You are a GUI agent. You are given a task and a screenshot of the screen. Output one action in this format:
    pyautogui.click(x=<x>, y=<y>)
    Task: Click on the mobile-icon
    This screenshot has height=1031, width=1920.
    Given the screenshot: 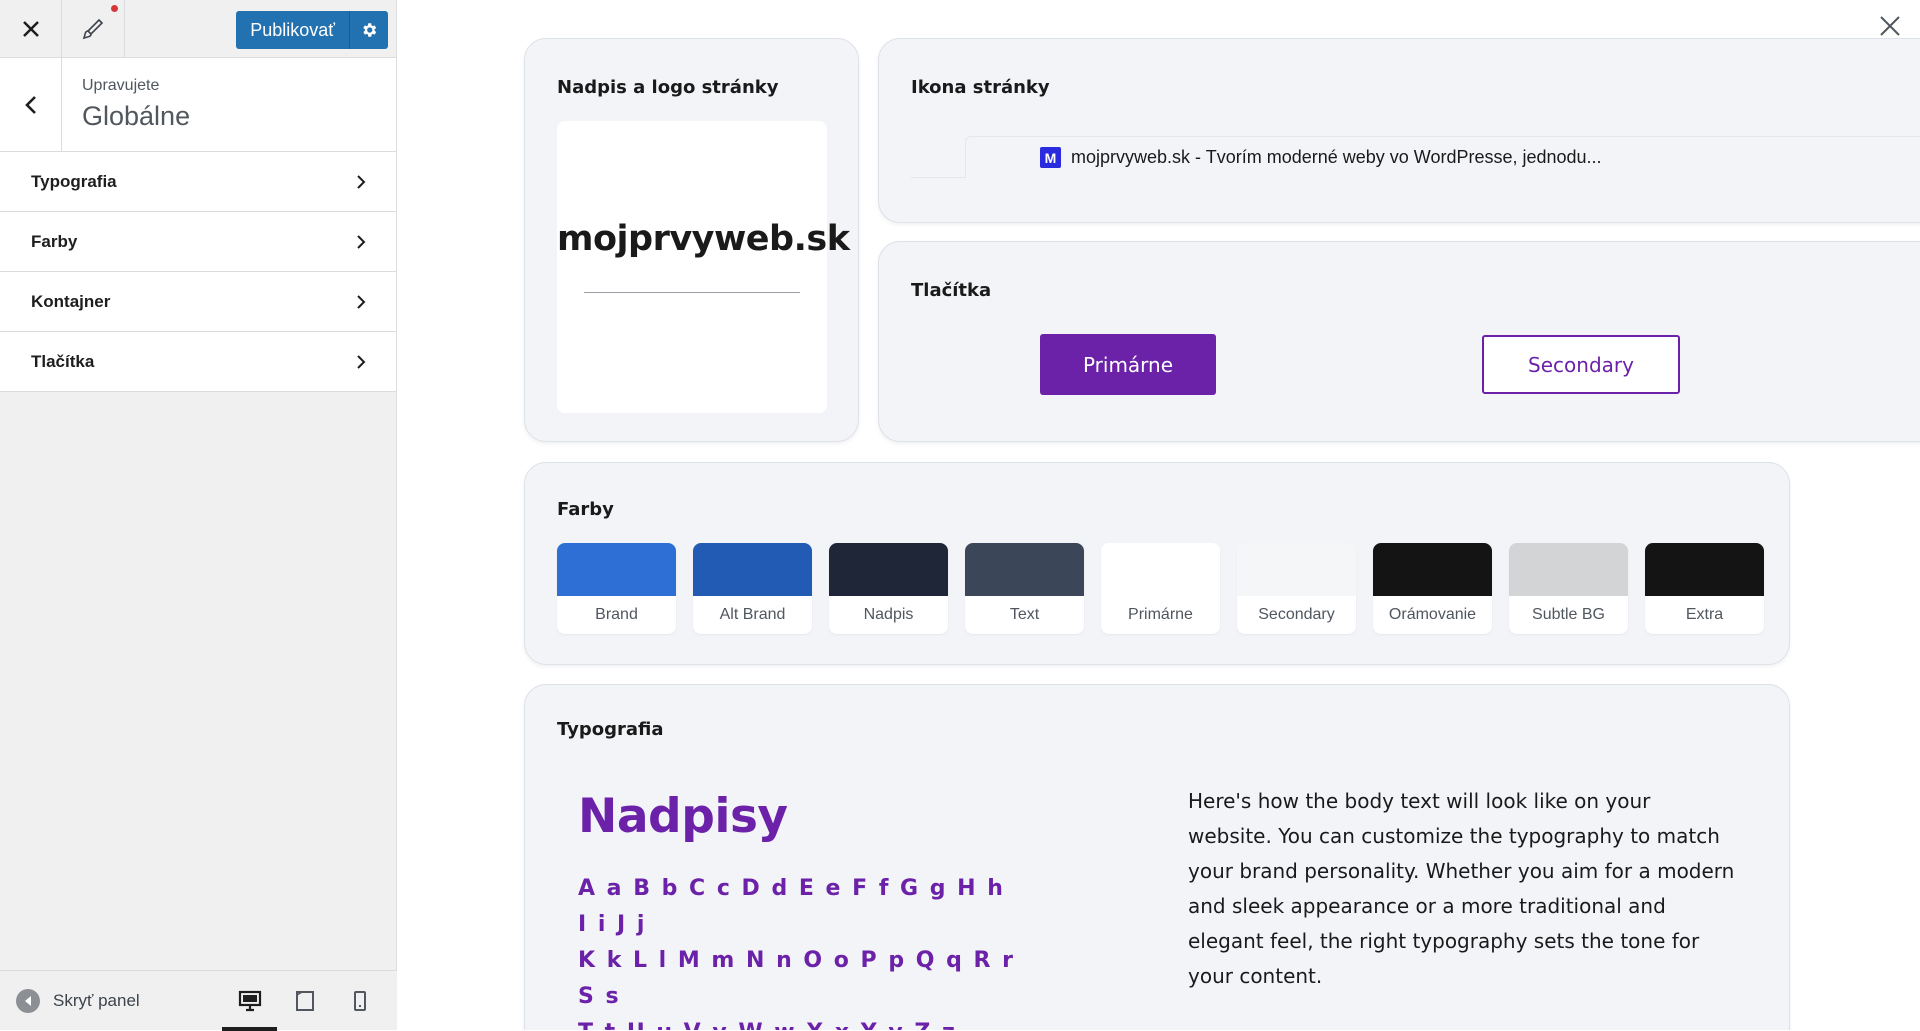 What is the action you would take?
    pyautogui.click(x=359, y=1000)
    